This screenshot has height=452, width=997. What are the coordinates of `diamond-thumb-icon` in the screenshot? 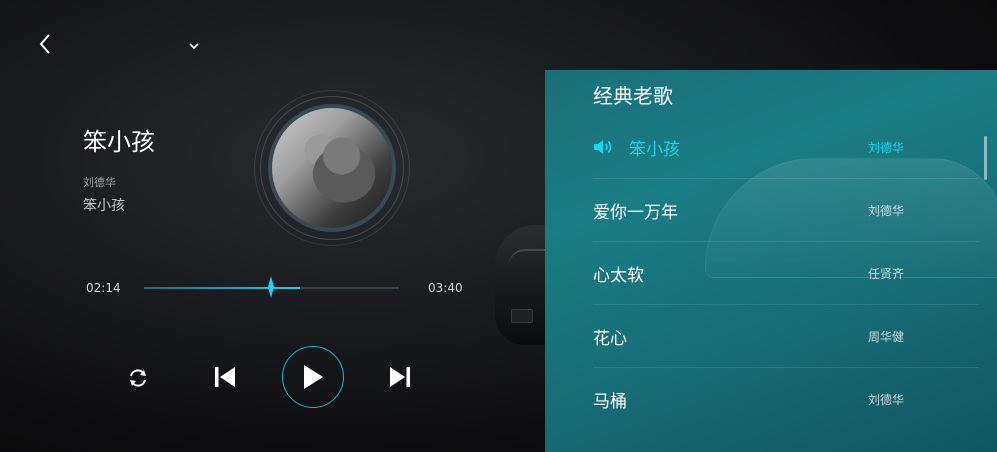 It's located at (271, 287).